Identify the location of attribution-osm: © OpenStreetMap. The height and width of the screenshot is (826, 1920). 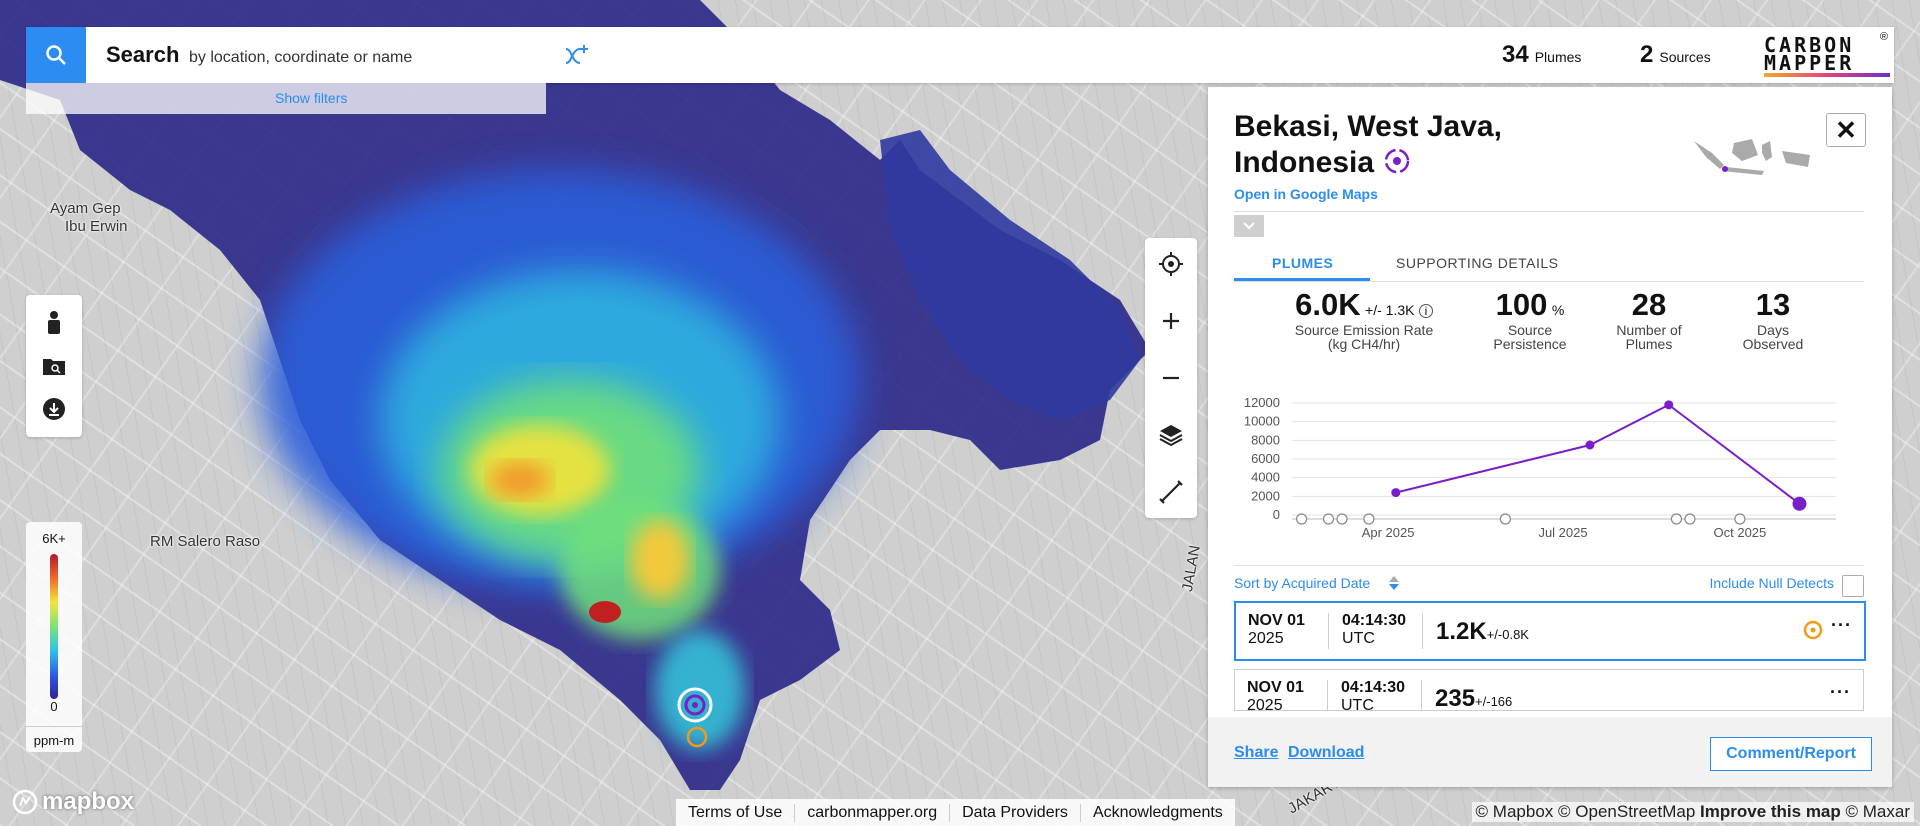
(1626, 811).